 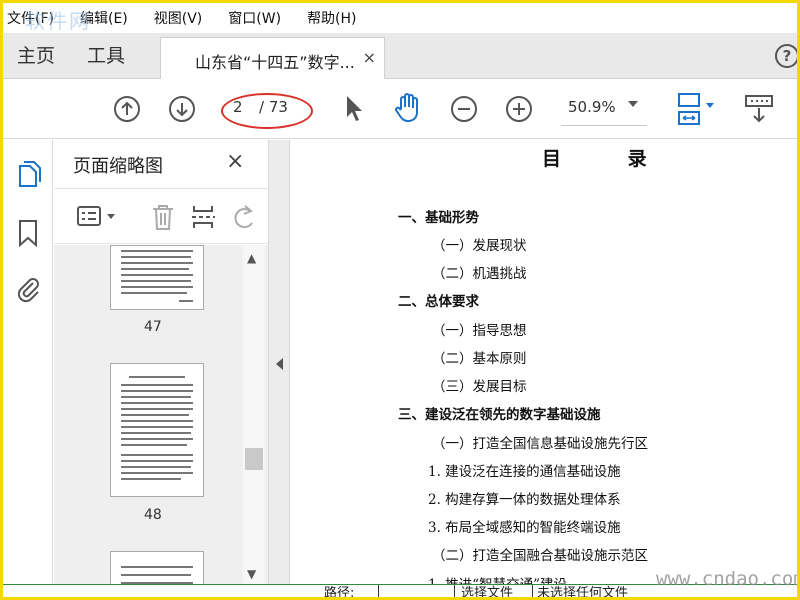 I want to click on scroll-up-icon: ▲, so click(x=251, y=258).